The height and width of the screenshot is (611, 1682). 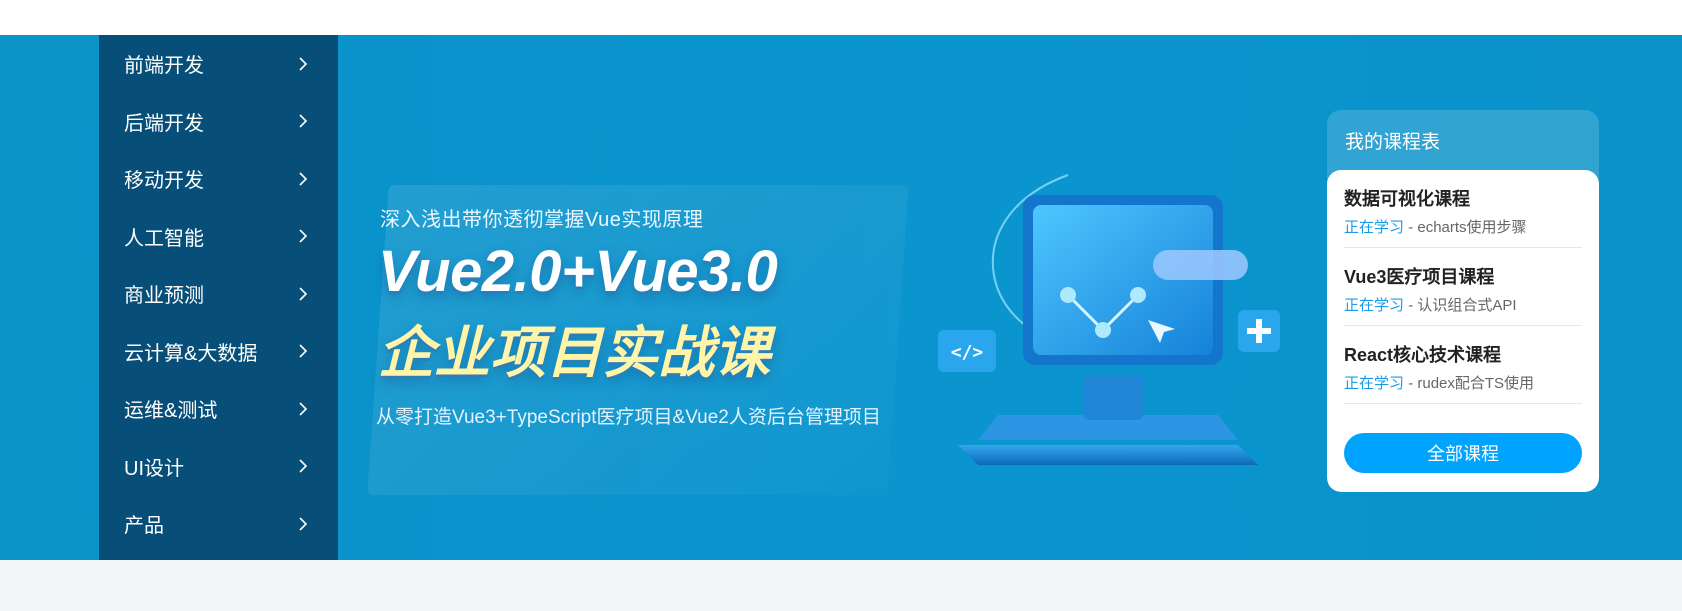 What do you see at coordinates (191, 353) in the screenshot?
I see `sidebar-item-label: 云计算&大数据` at bounding box center [191, 353].